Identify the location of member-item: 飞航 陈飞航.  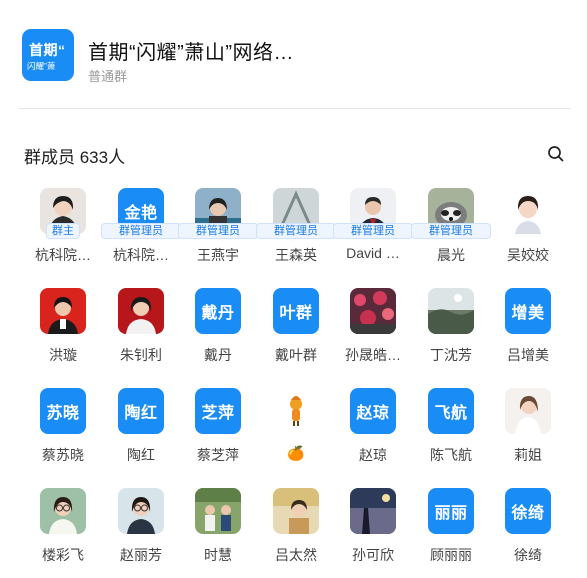
(451, 433).